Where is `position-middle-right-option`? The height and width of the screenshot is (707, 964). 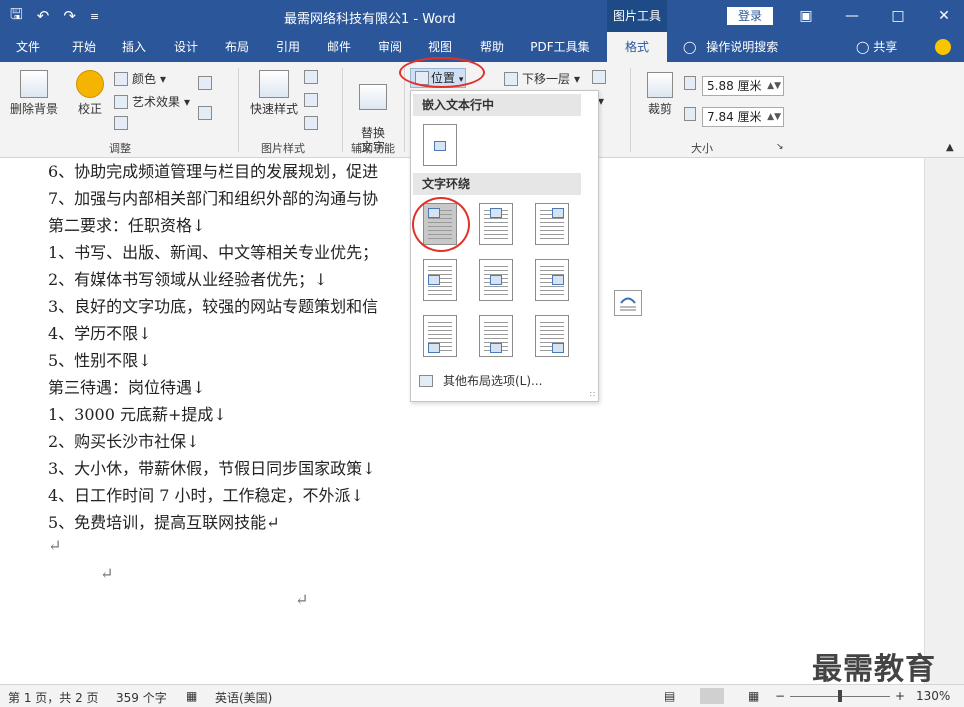
position-middle-right-option is located at coordinates (552, 280).